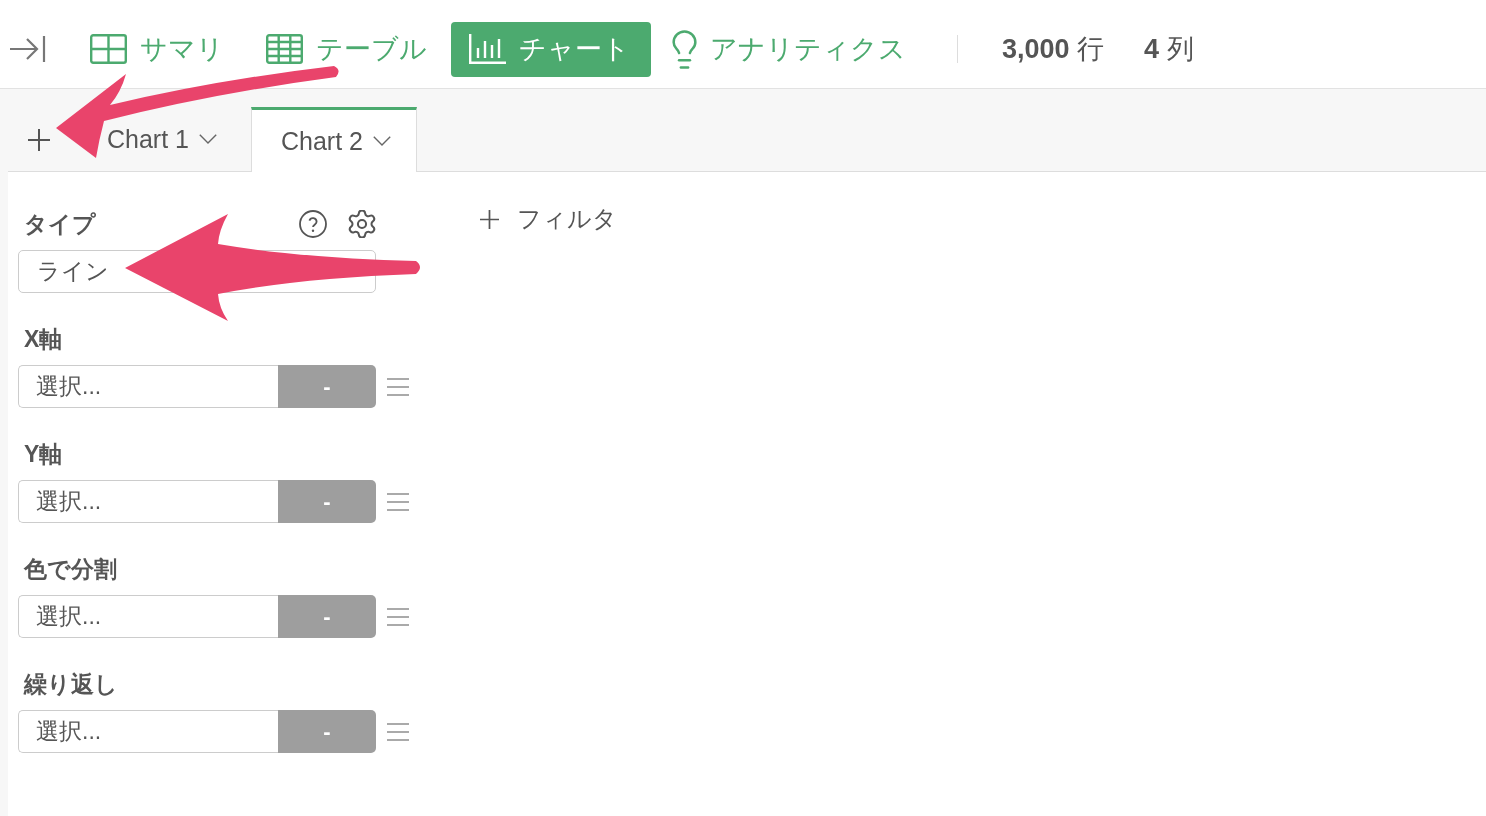 This screenshot has width=1486, height=816. What do you see at coordinates (548, 219) in the screenshot?
I see `add-filter-button: フィルタ` at bounding box center [548, 219].